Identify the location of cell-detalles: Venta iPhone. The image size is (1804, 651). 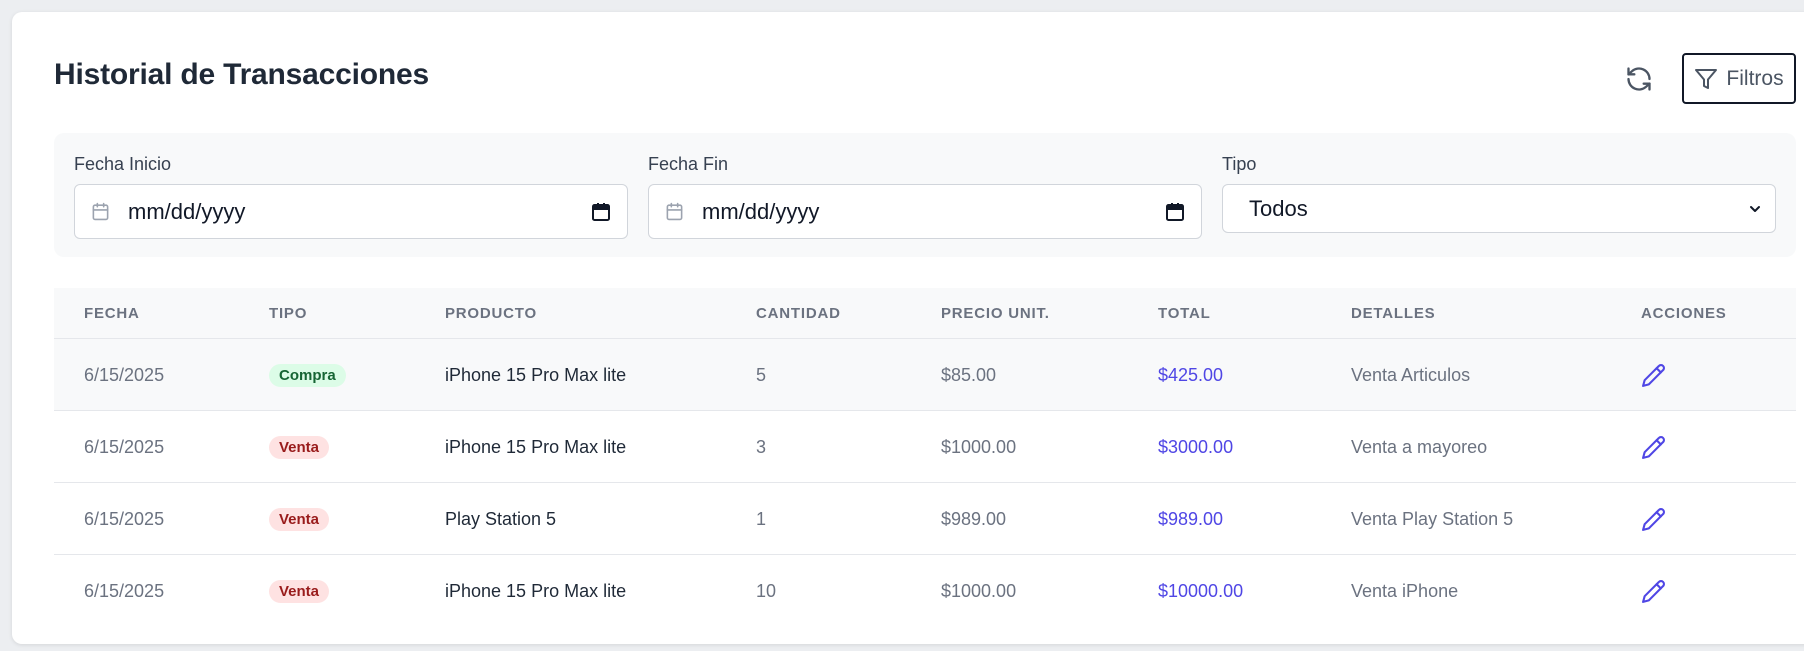
(1405, 590).